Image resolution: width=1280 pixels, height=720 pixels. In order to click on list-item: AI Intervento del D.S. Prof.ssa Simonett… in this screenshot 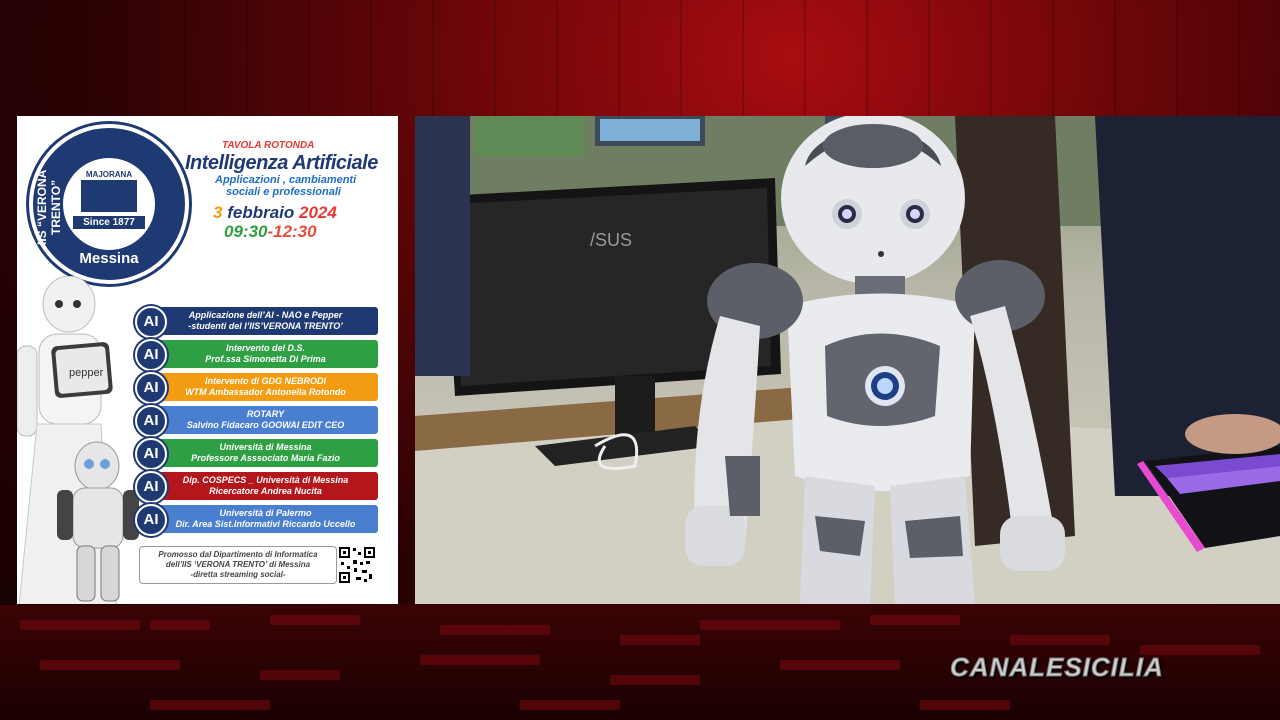, I will do `click(260, 355)`.